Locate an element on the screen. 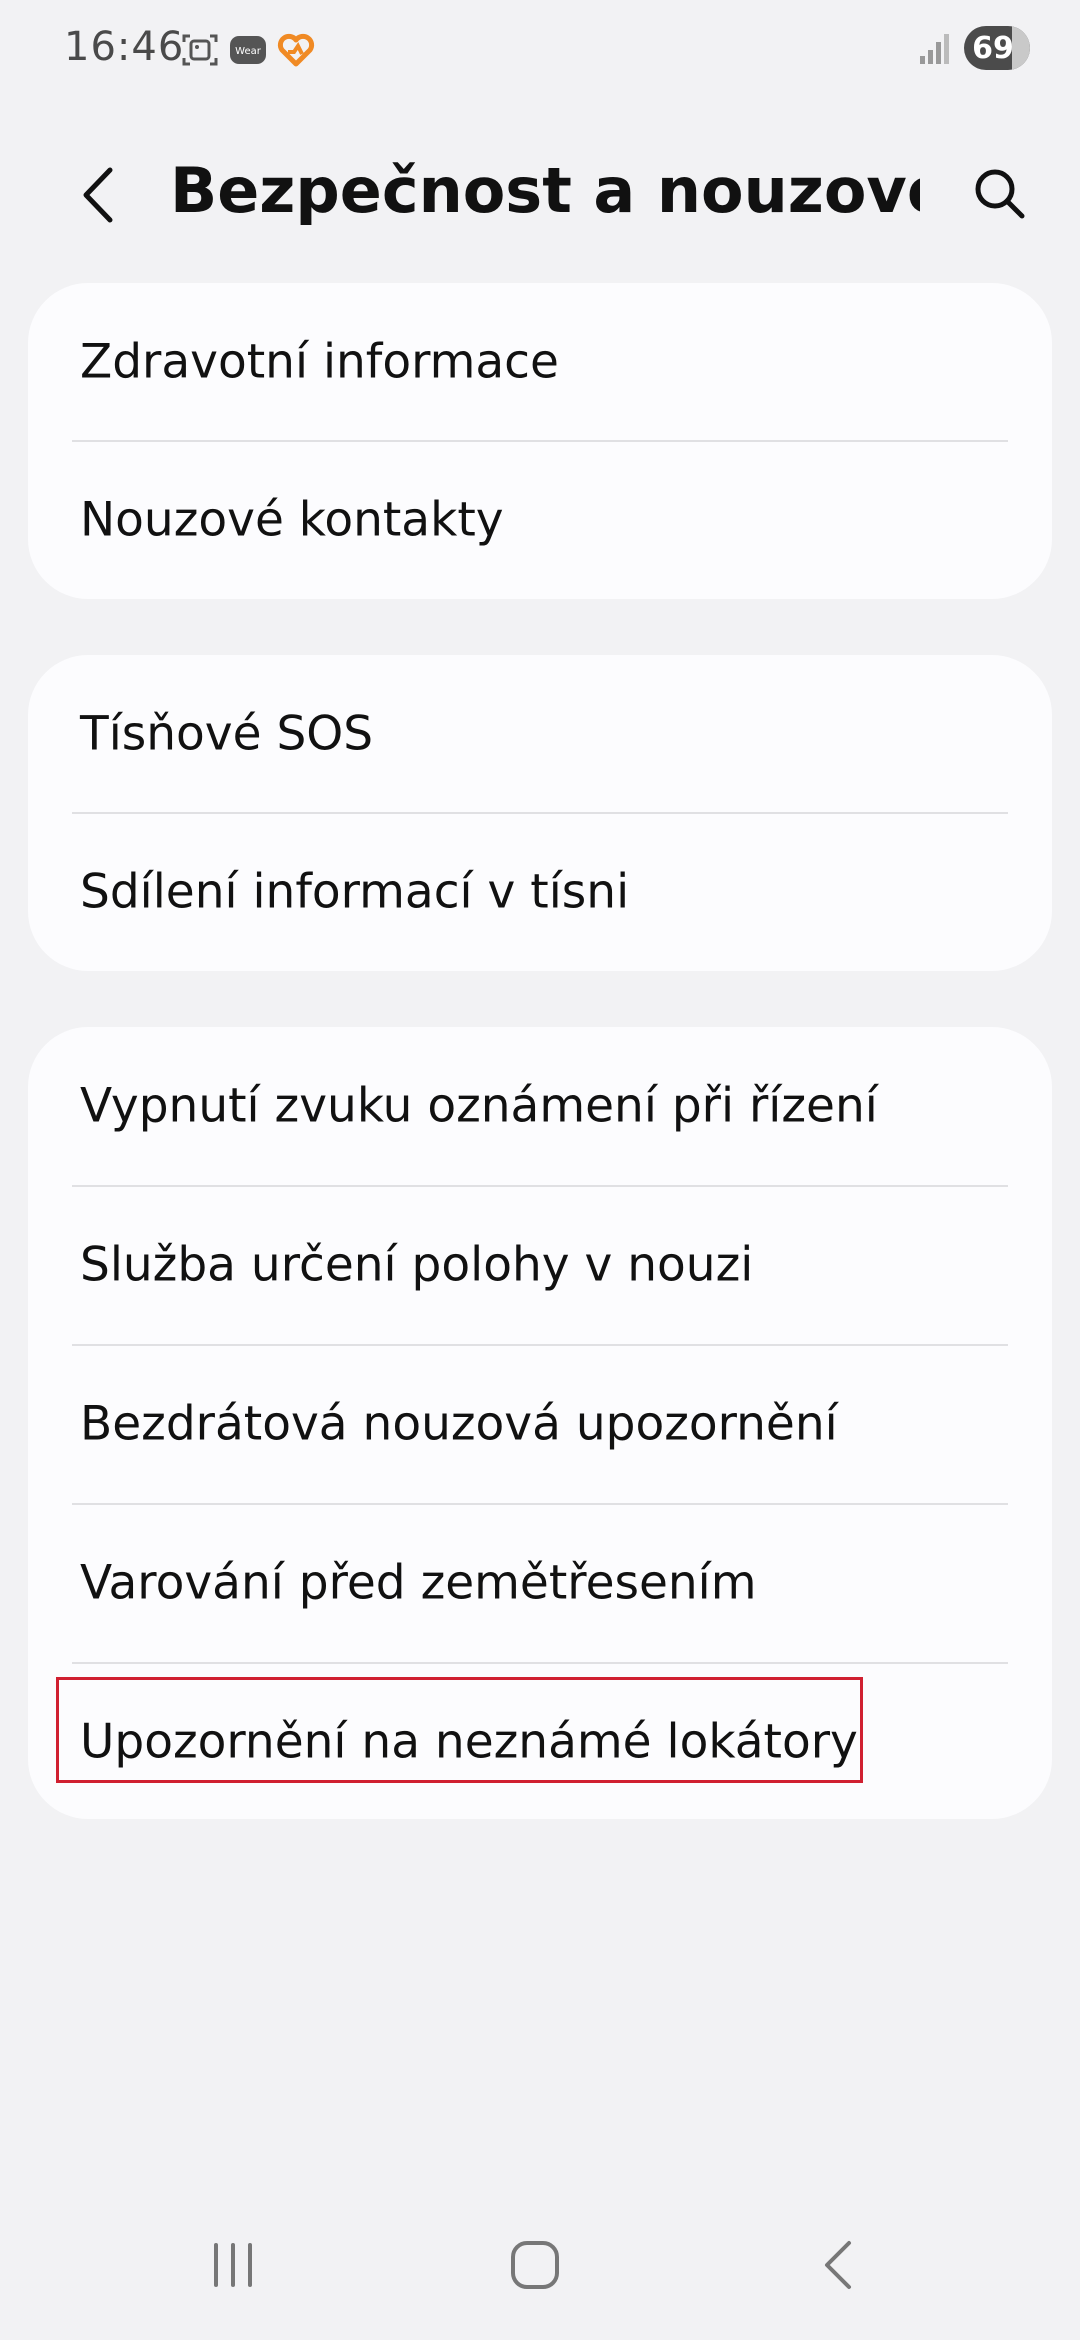  list-item-tisnove-sos: Tísňové SOS is located at coordinates (540, 734).